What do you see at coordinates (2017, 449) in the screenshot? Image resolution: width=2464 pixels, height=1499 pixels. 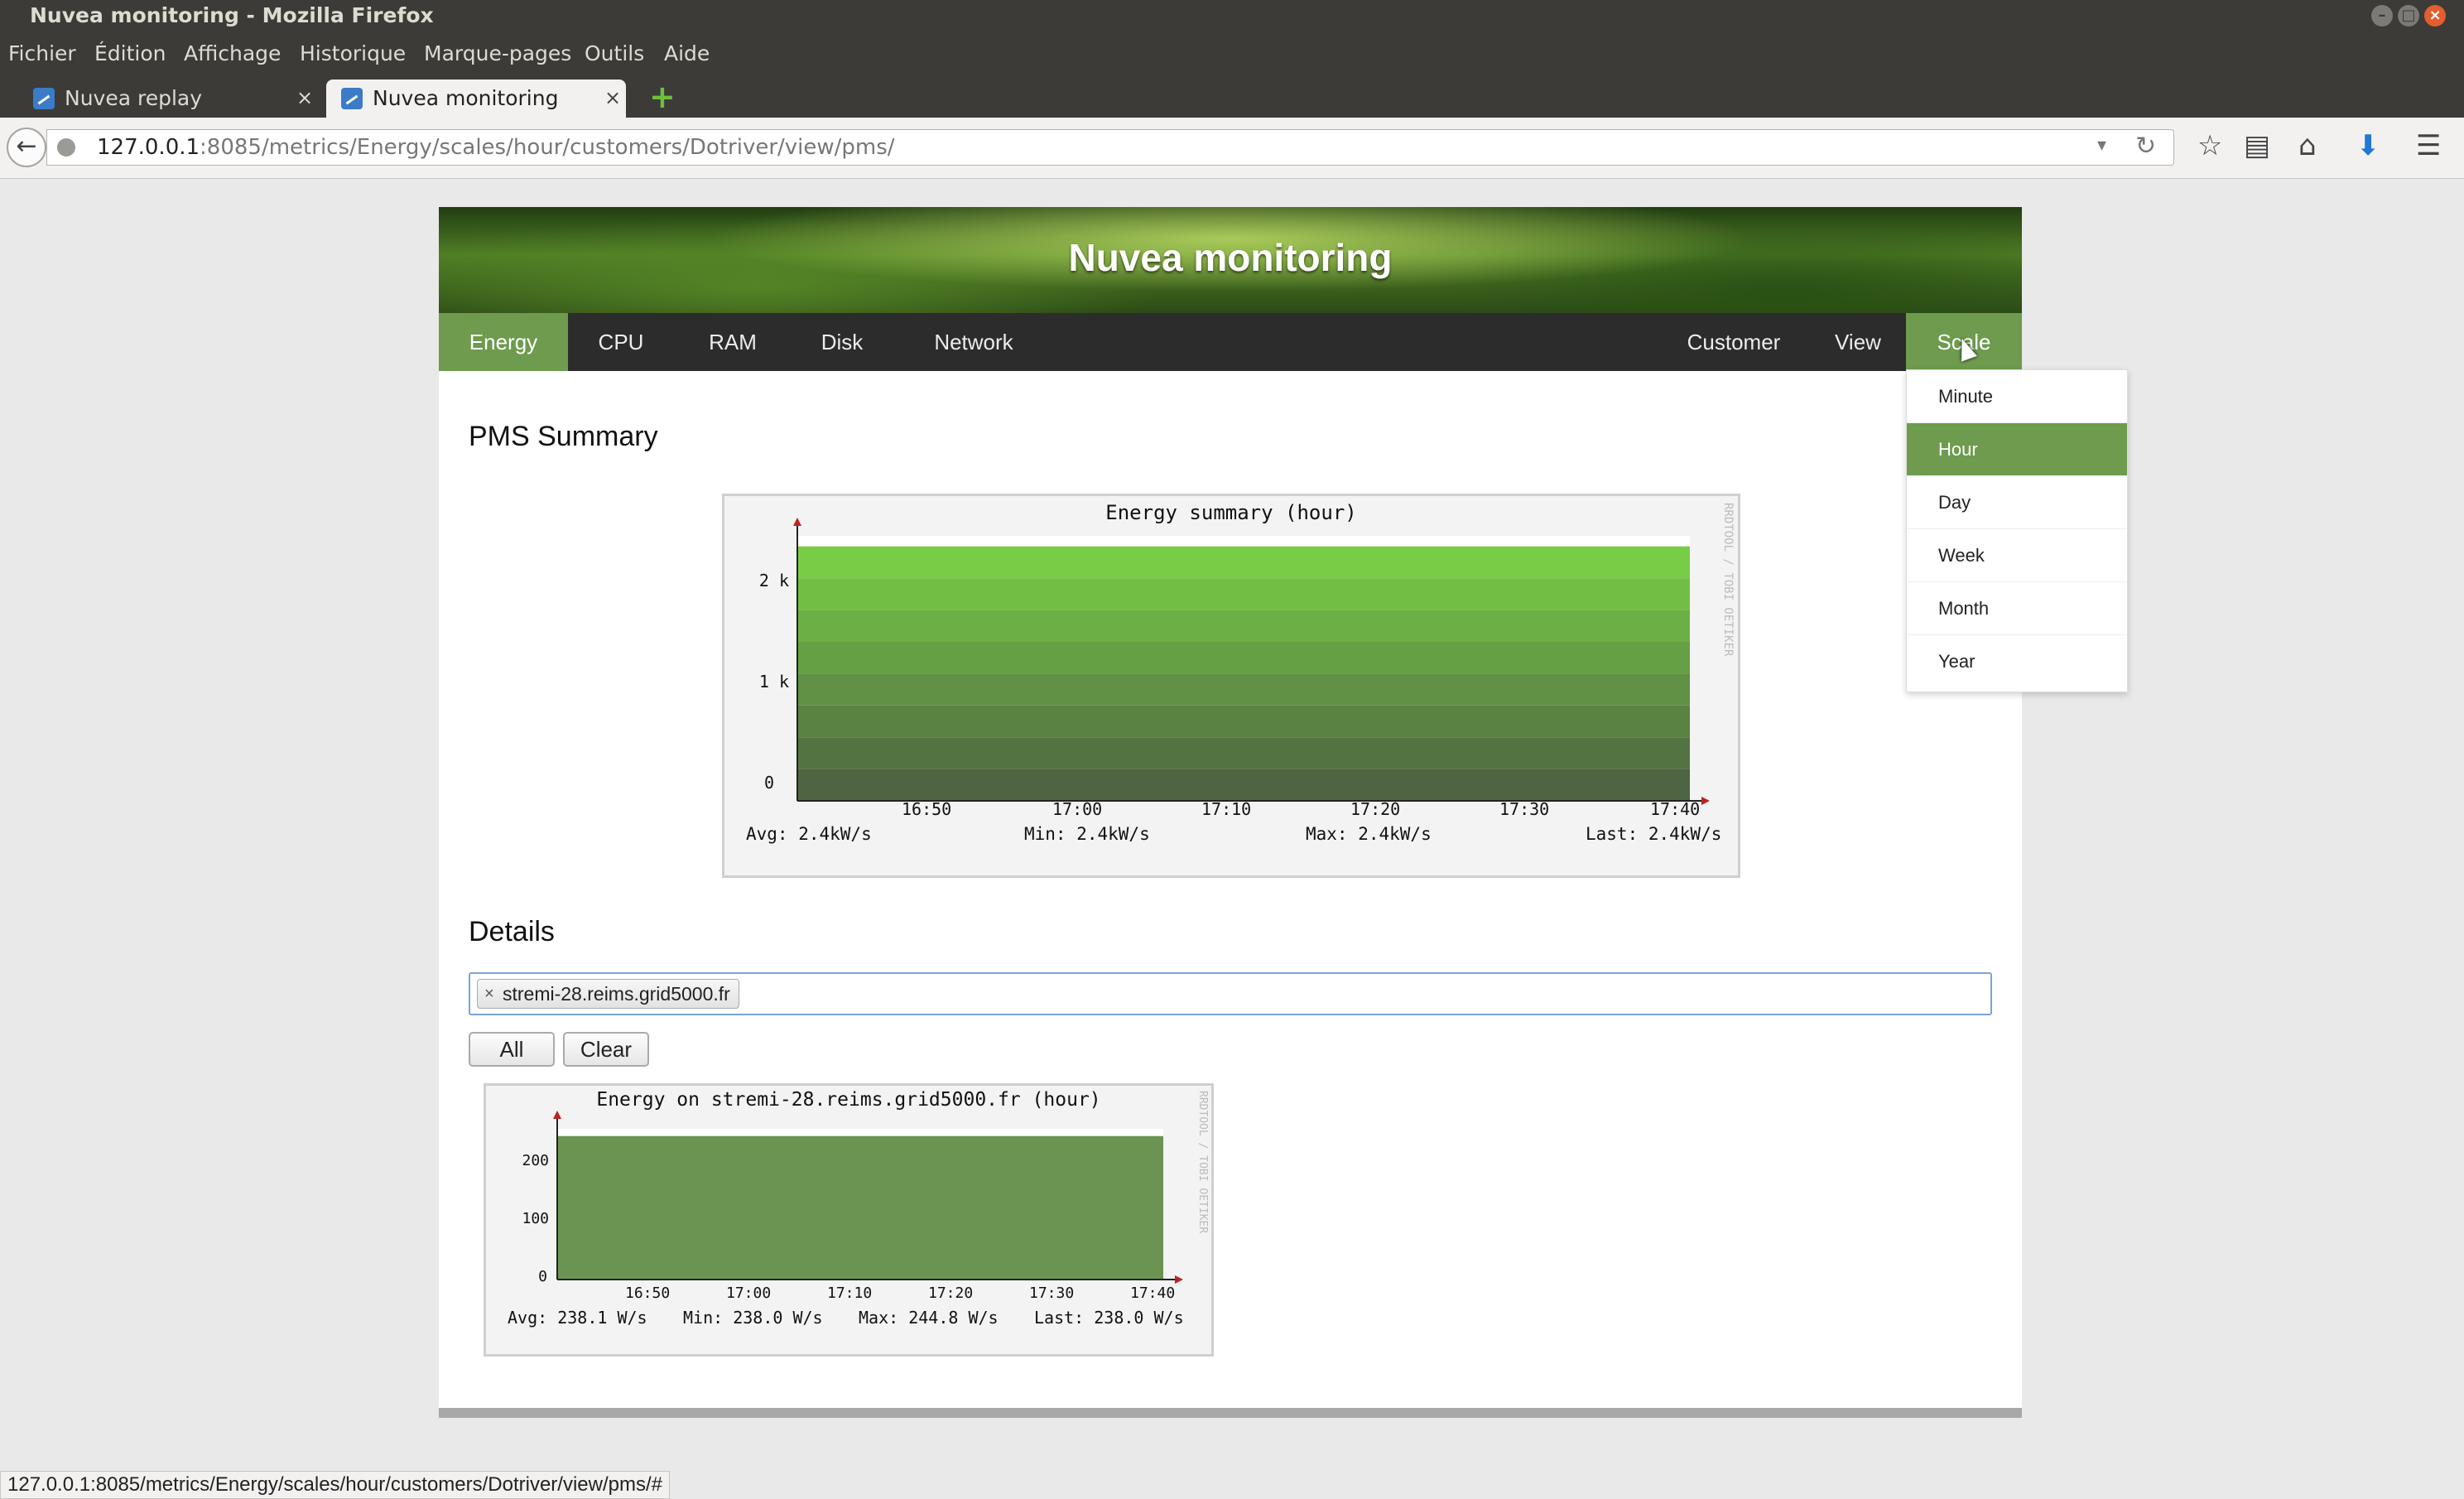 I see `scale-option-hour: Hour` at bounding box center [2017, 449].